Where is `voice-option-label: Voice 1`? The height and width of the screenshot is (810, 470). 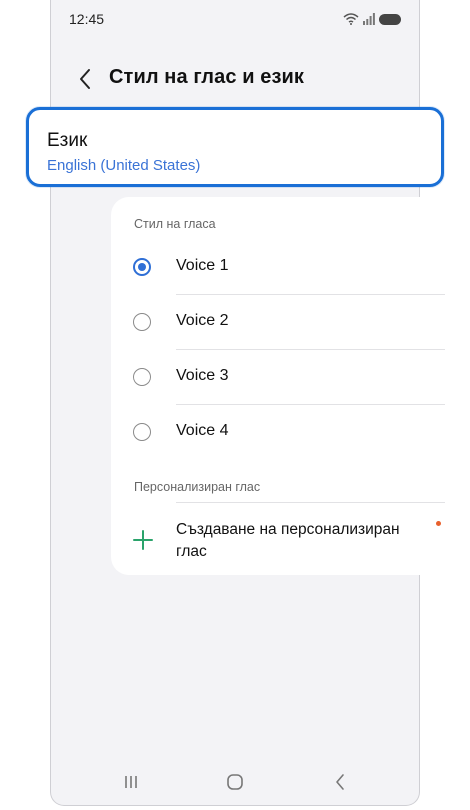
voice-option-label: Voice 1 is located at coordinates (202, 265).